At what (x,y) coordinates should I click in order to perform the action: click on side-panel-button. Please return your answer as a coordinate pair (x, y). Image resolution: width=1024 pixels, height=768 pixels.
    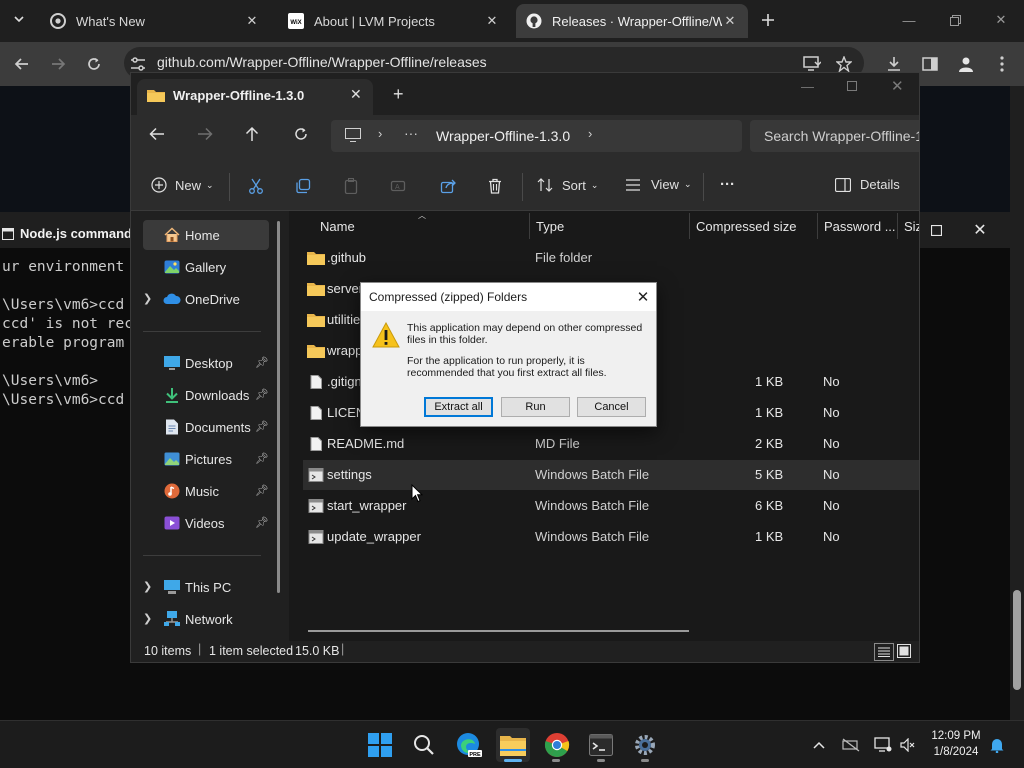
    Looking at the image, I should click on (930, 64).